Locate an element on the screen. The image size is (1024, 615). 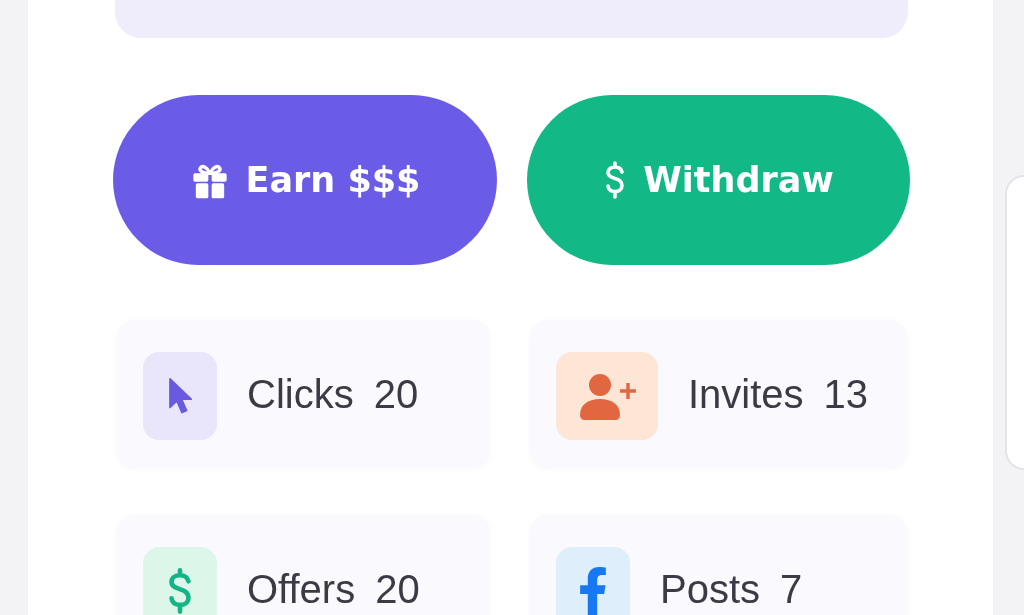
stat-label: Clicks is located at coordinates (300, 394).